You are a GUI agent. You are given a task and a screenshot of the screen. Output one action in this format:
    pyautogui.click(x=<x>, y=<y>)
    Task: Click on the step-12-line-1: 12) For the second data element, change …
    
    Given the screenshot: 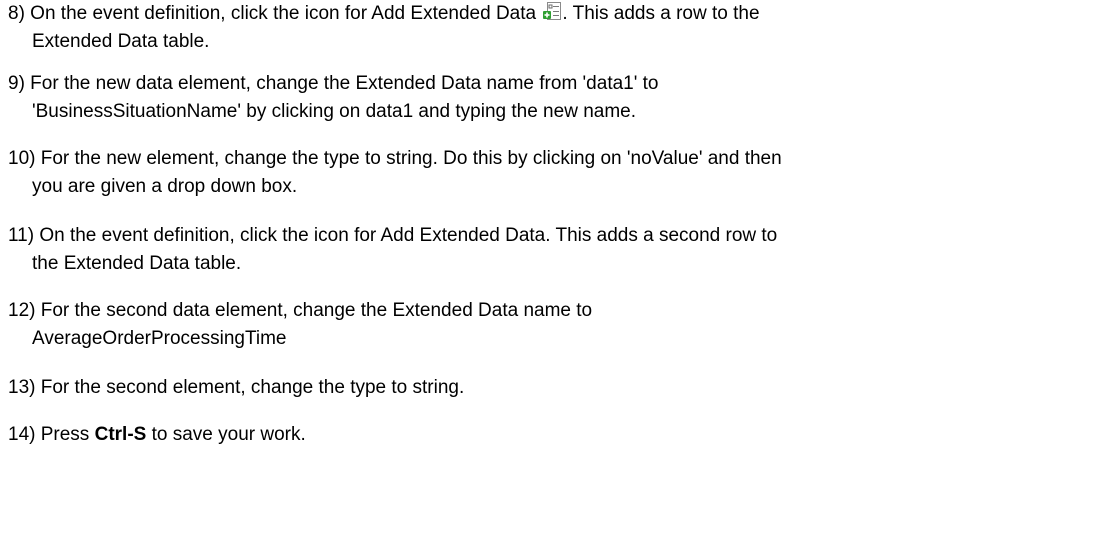 What is the action you would take?
    pyautogui.click(x=300, y=310)
    